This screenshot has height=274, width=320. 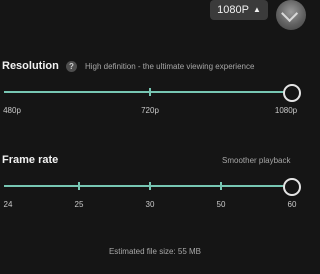 I want to click on help-icon: ?, so click(x=71, y=66).